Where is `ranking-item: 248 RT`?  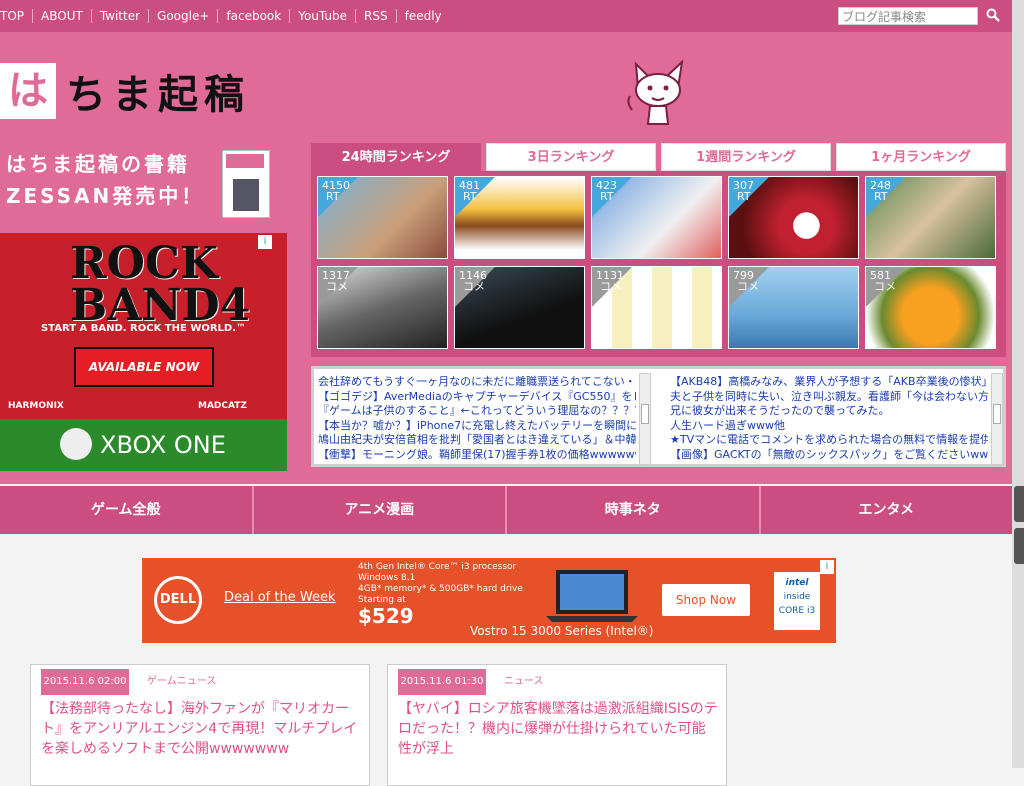
ranking-item: 248 RT is located at coordinates (930, 217).